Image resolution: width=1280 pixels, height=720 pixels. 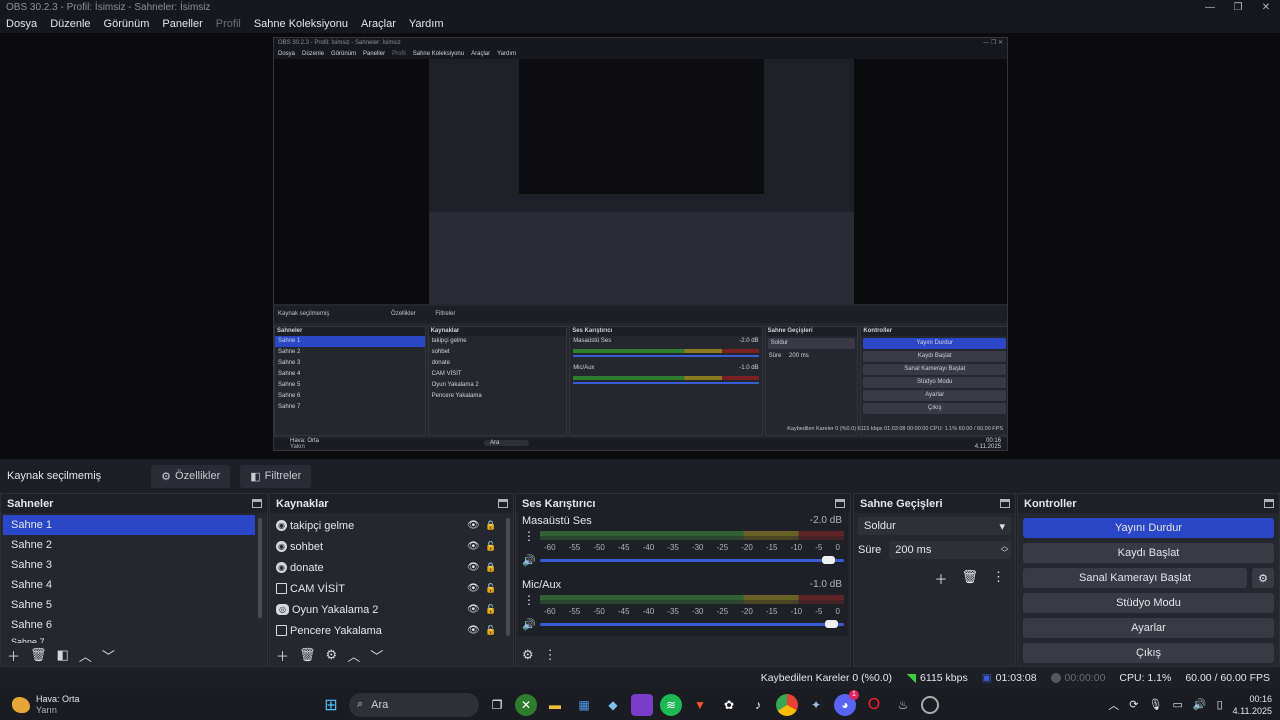 I want to click on sync-icon: ⟳, so click(x=1133, y=704).